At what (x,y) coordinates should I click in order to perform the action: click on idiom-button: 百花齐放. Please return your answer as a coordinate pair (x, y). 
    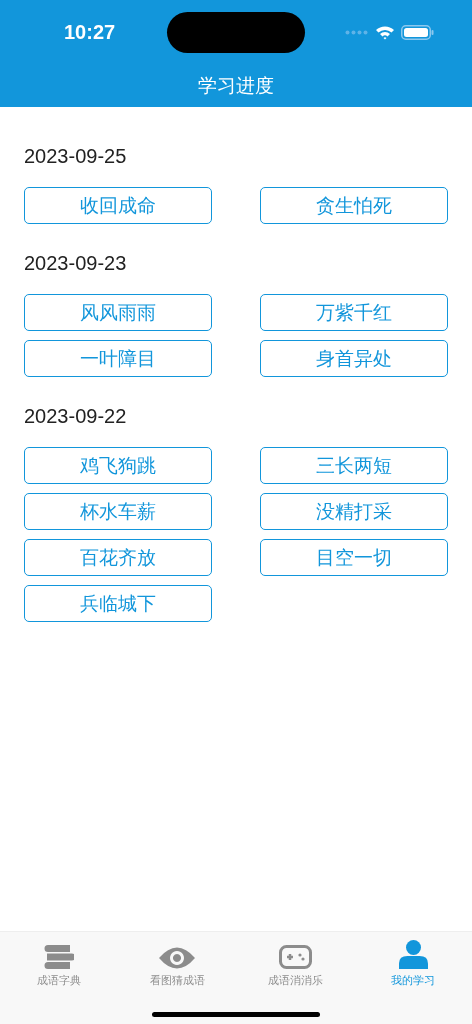
    Looking at the image, I should click on (118, 557).